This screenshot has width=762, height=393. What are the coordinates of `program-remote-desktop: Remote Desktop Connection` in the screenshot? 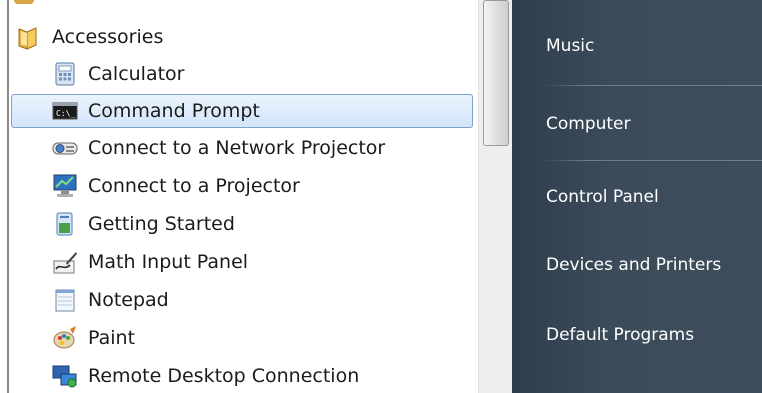 It's located at (205, 376).